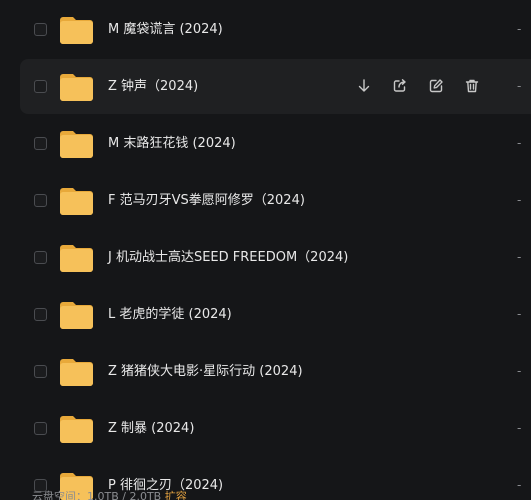 This screenshot has height=500, width=531. I want to click on file-name: Z 制暴 (2024), so click(151, 428).